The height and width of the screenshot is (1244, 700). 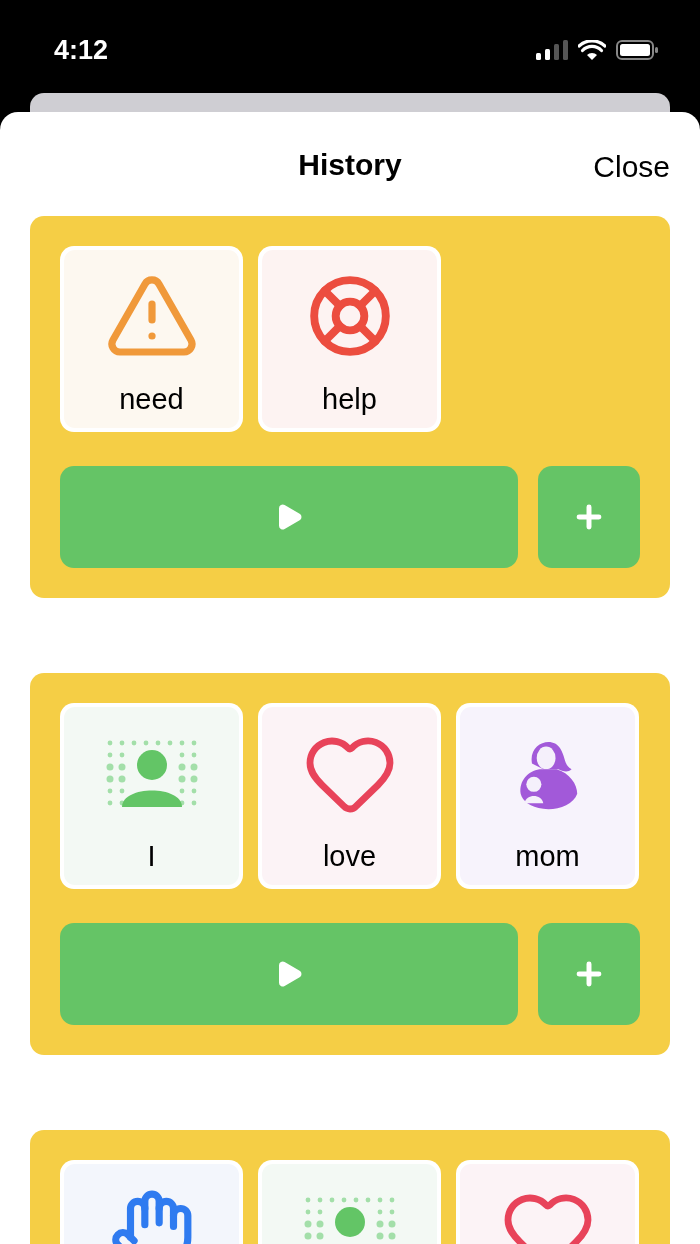 What do you see at coordinates (151, 339) in the screenshot?
I see `word-tile: need` at bounding box center [151, 339].